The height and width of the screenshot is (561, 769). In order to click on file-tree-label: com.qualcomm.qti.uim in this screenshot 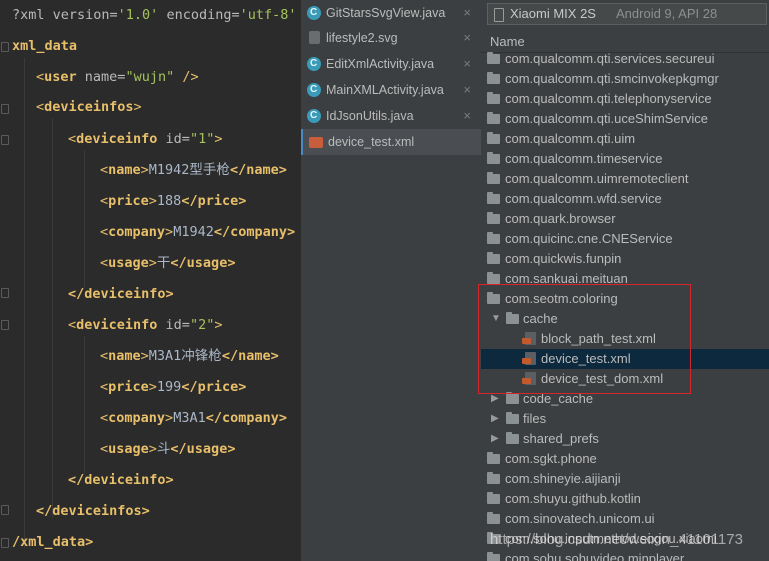, I will do `click(570, 138)`.